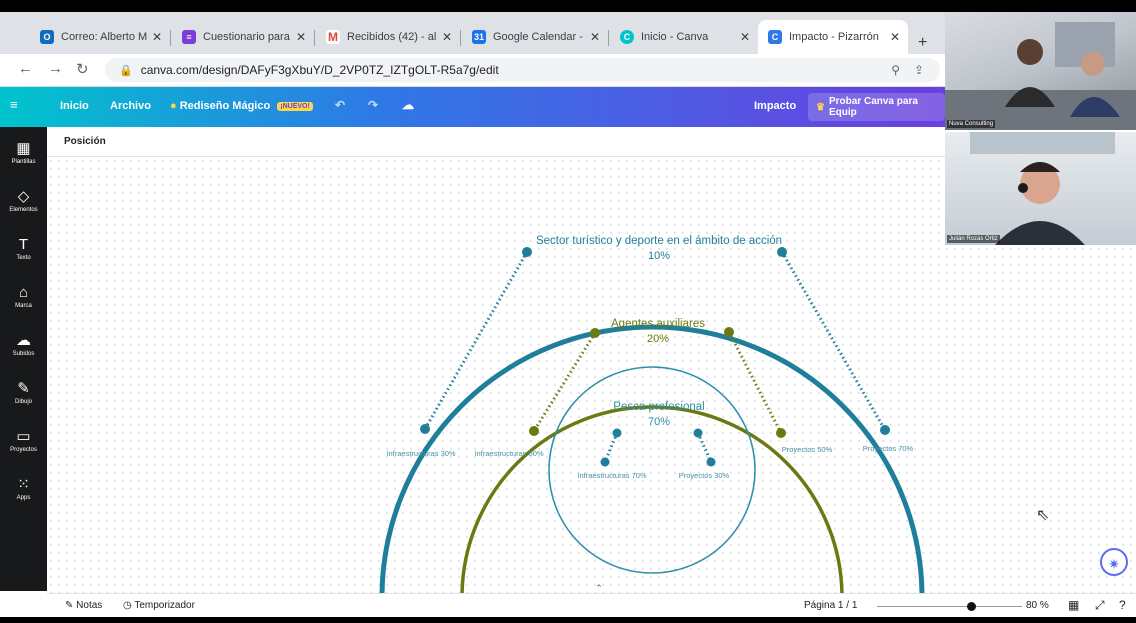 This screenshot has height=623, width=1136. I want to click on sidebar-item-proyectos: ▭ Proyectos, so click(23, 441).